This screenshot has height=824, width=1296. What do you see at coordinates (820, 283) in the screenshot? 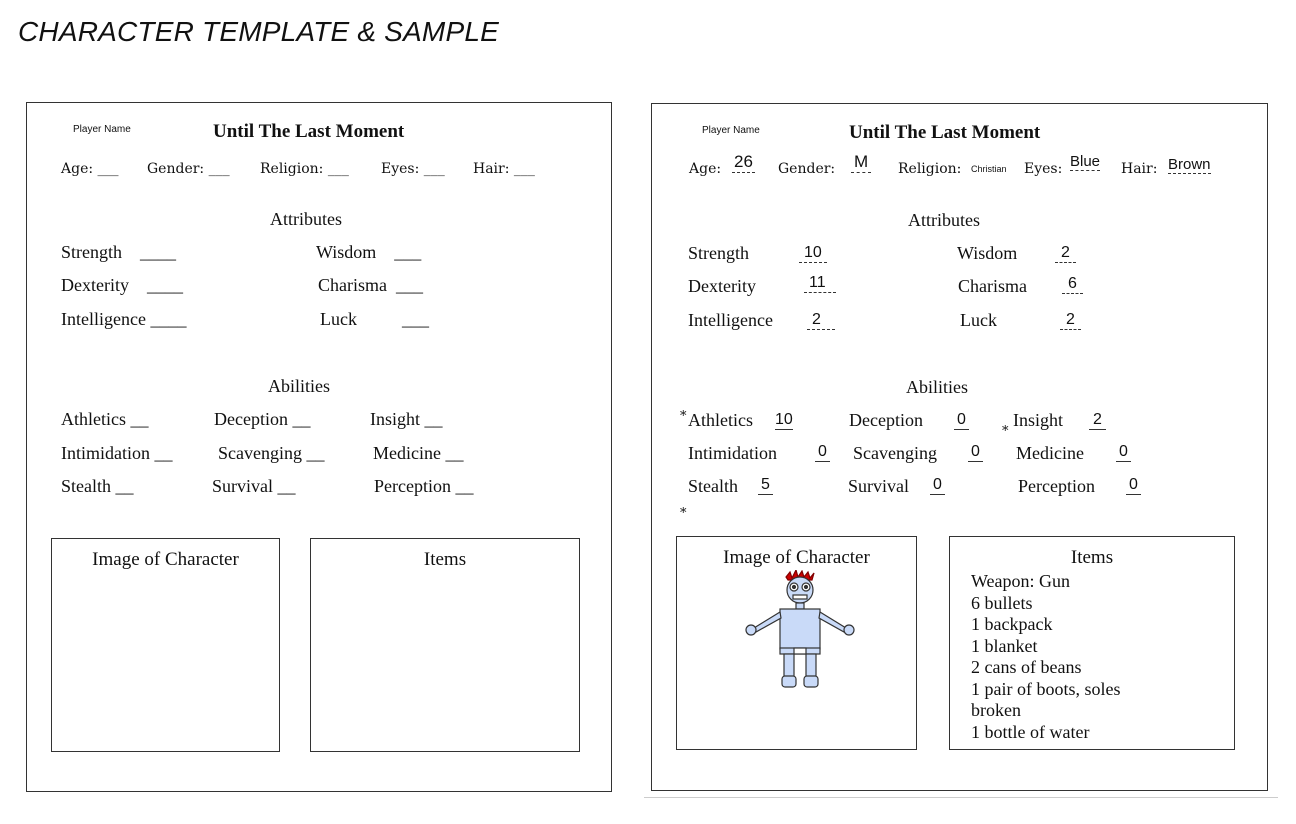
I see `dexterity-value: 11` at bounding box center [820, 283].